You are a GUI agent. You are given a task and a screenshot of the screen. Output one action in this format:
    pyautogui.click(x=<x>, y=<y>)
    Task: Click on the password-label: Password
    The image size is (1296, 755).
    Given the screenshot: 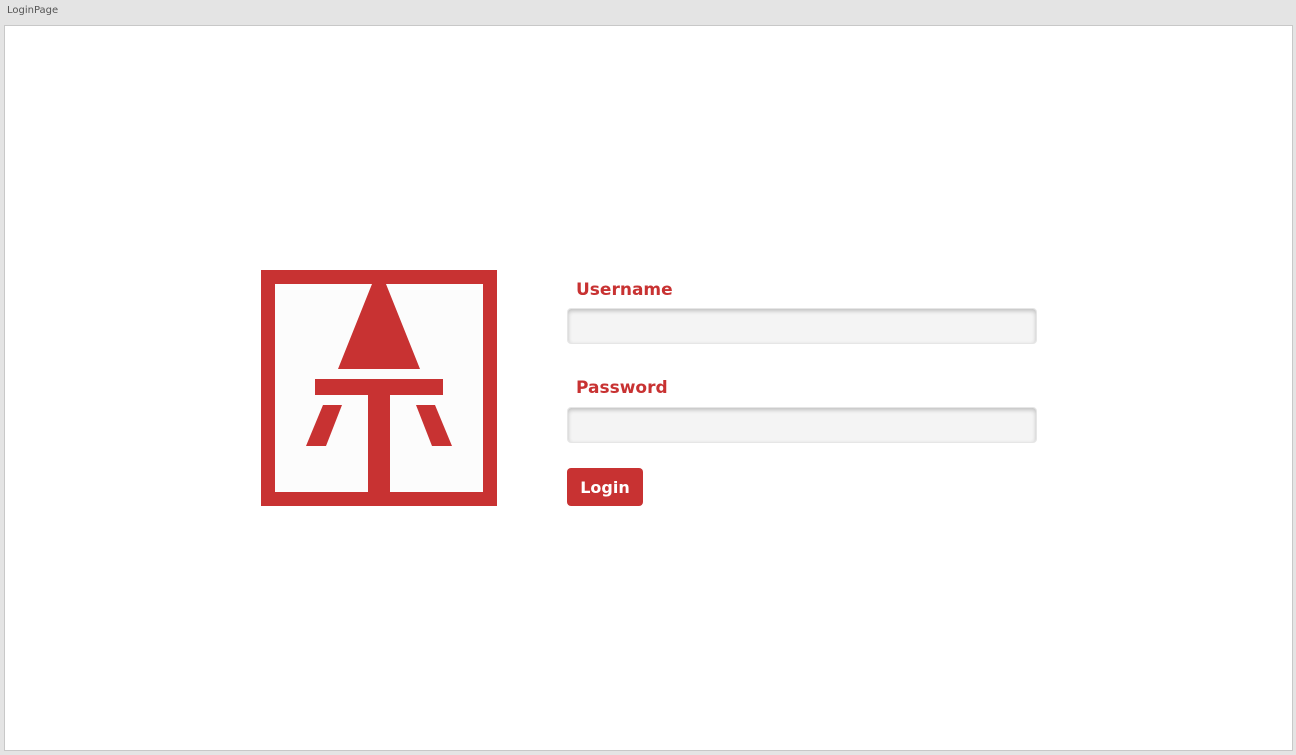 What is the action you would take?
    pyautogui.click(x=622, y=388)
    